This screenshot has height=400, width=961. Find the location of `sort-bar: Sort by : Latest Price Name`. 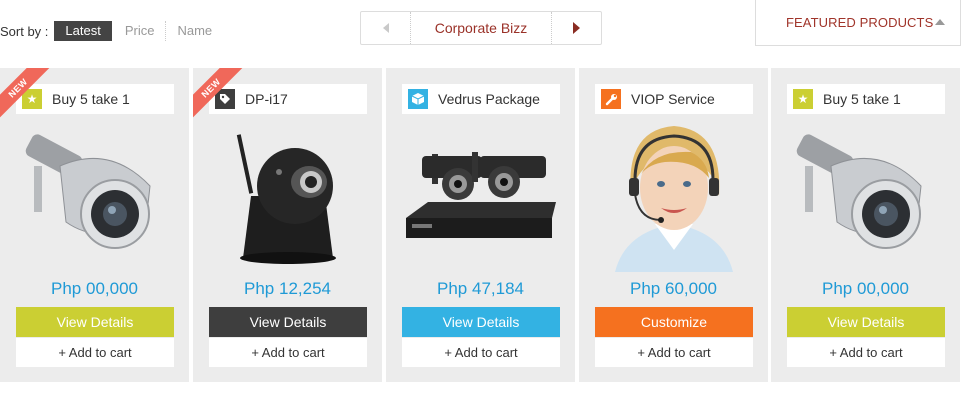

sort-bar: Sort by : Latest Price Name is located at coordinates (111, 31).